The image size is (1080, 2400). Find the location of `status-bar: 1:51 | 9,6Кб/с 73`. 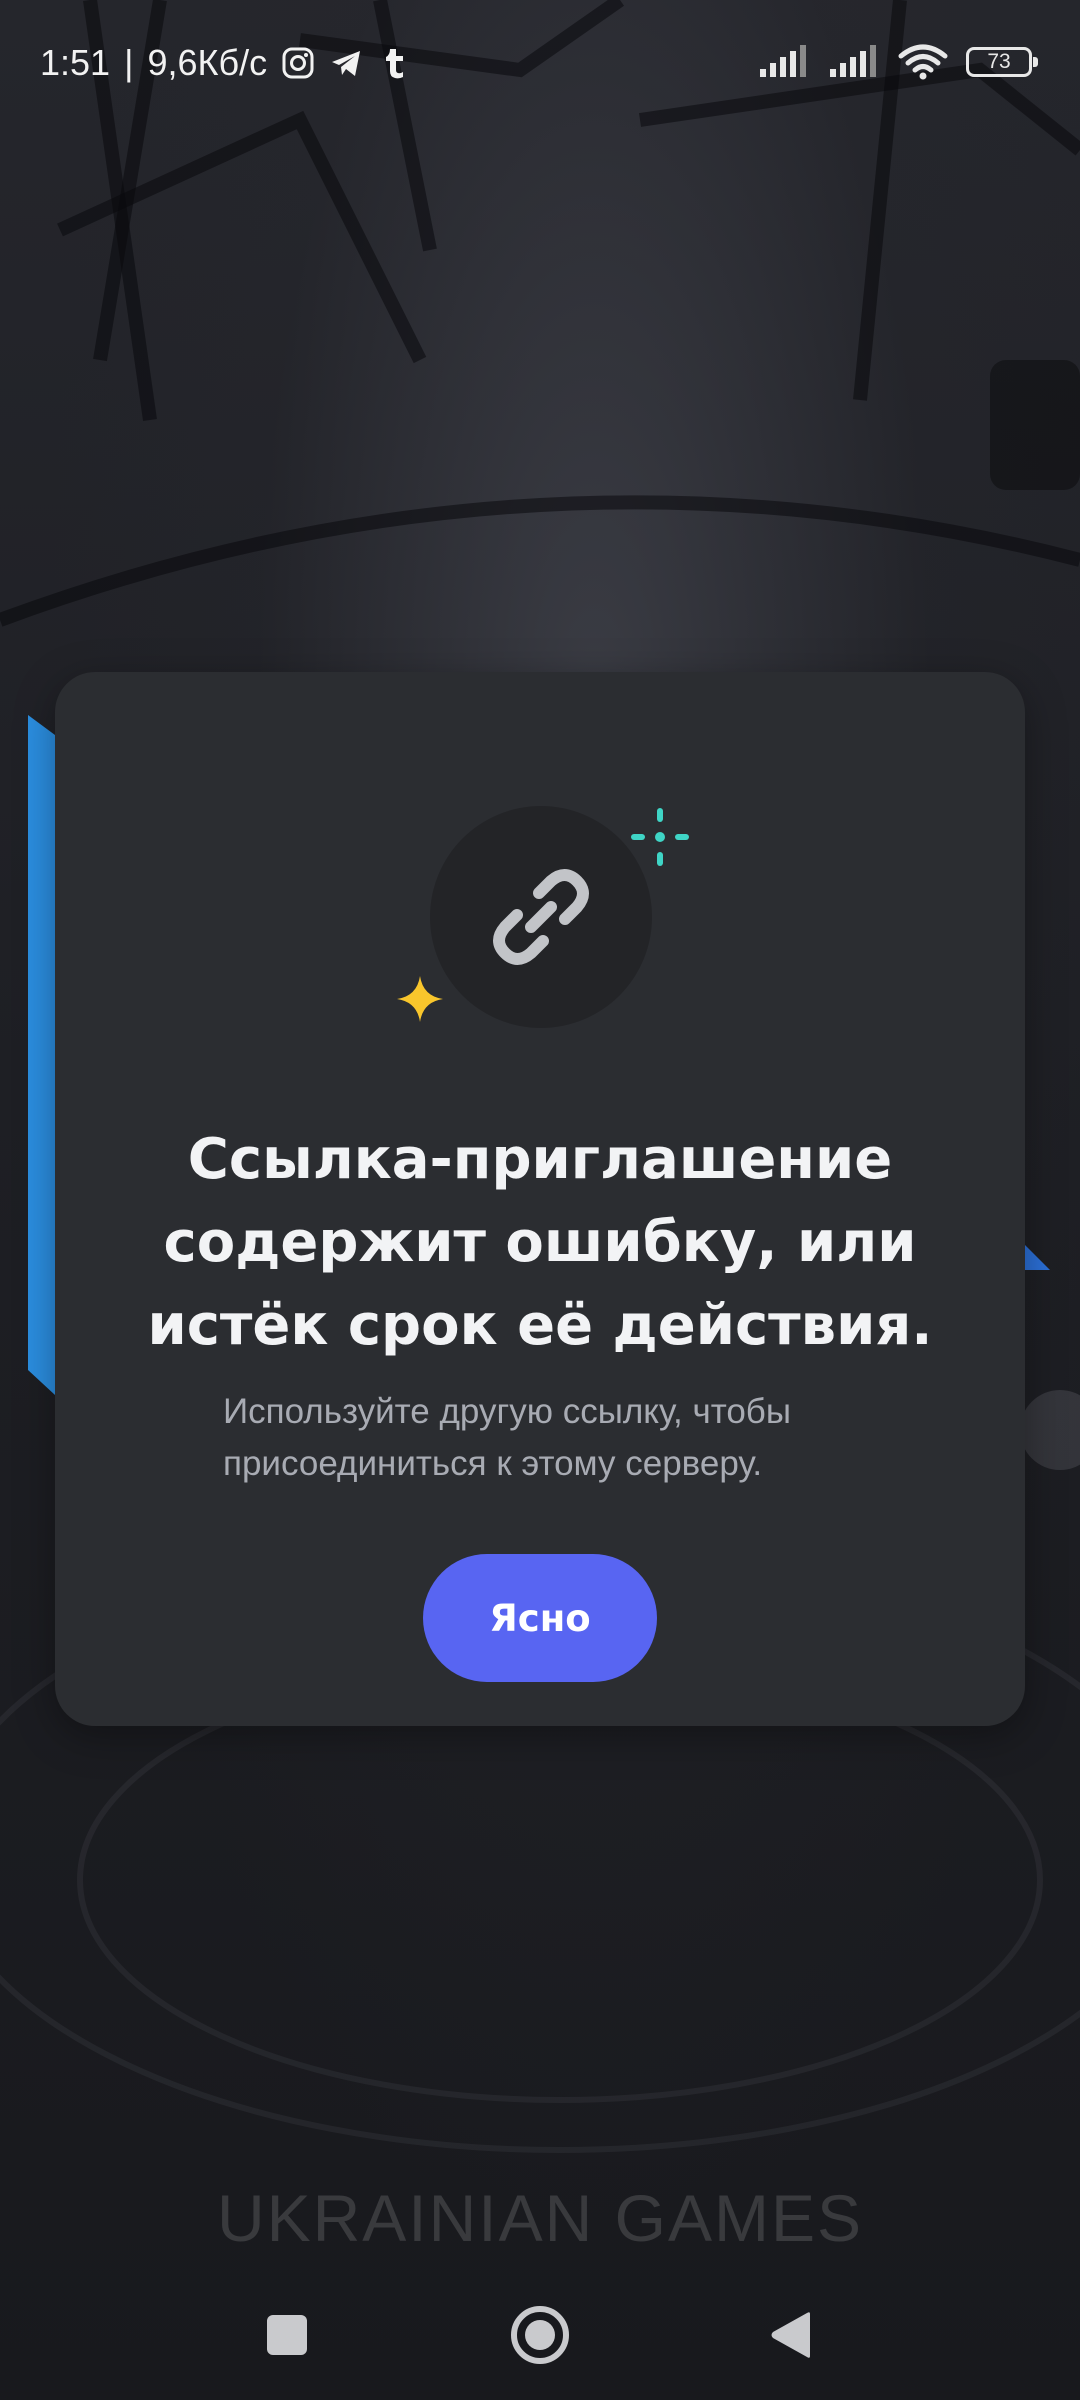

status-bar: 1:51 | 9,6Кб/с 73 is located at coordinates (540, 65).